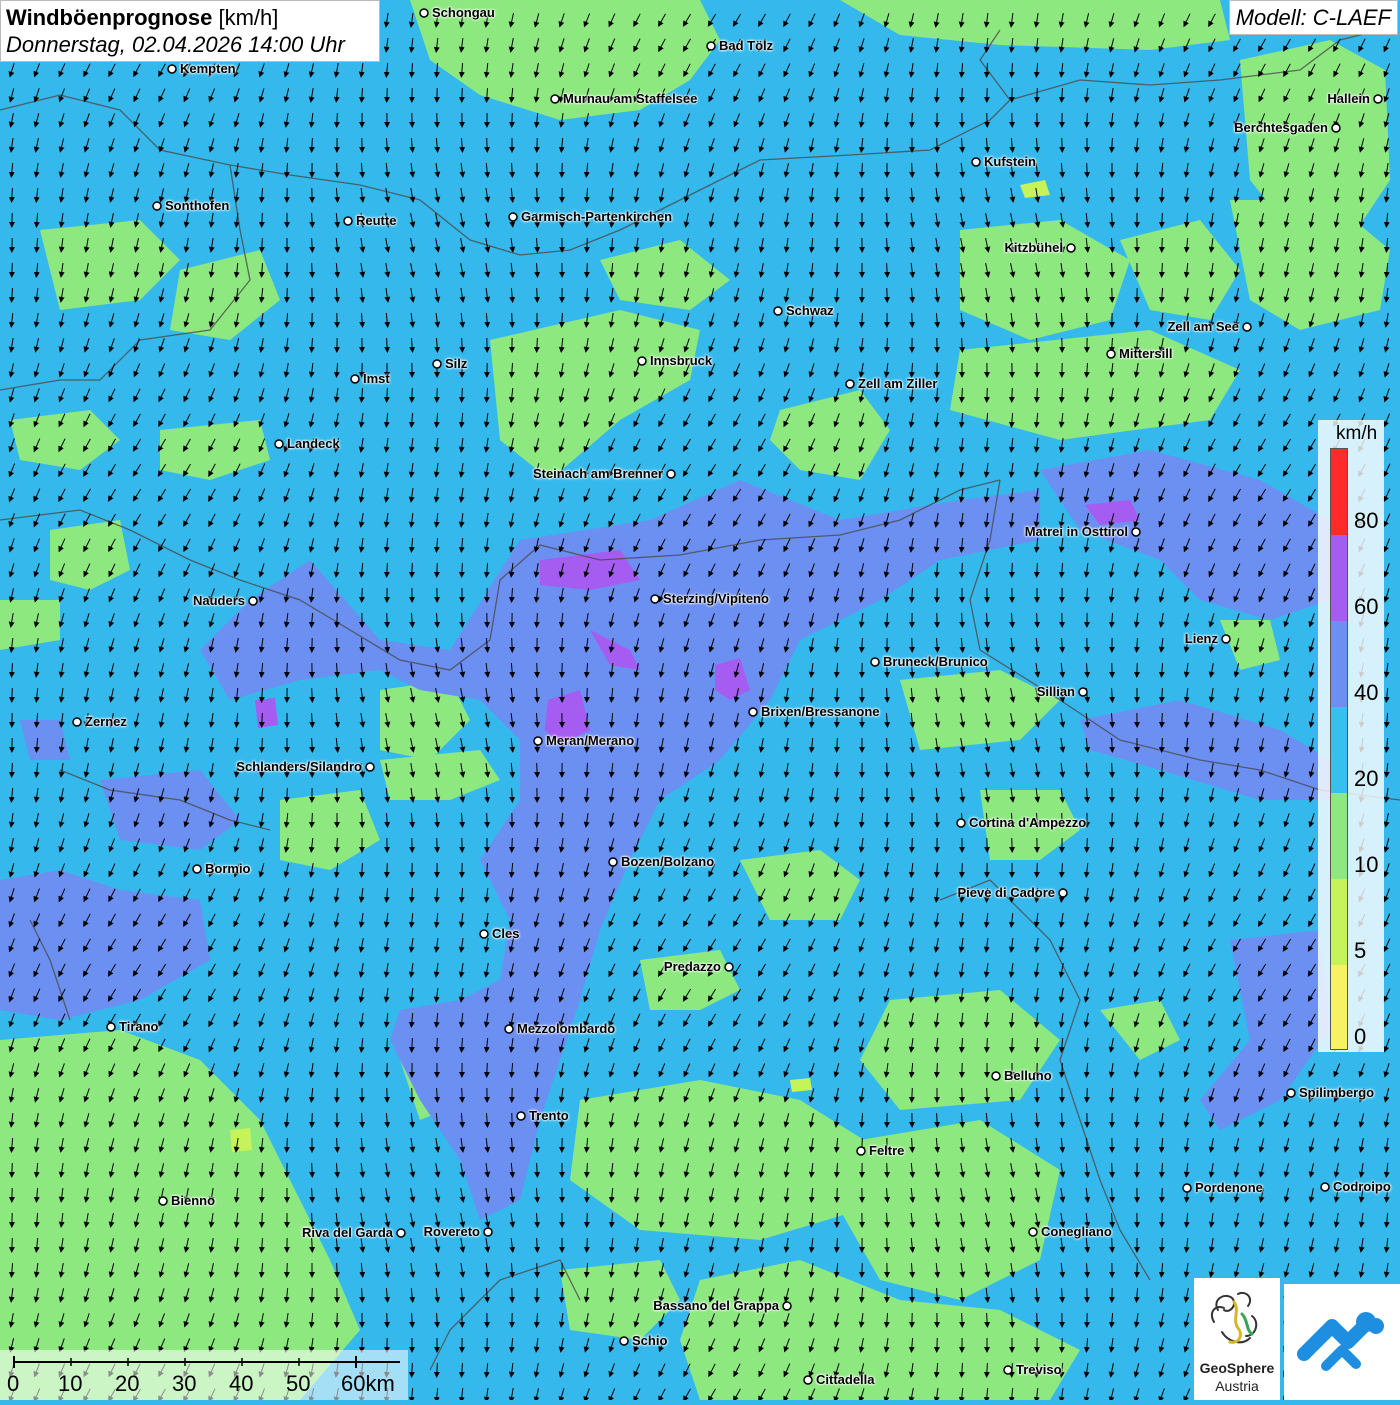  I want to click on city-label: Silz, so click(456, 363).